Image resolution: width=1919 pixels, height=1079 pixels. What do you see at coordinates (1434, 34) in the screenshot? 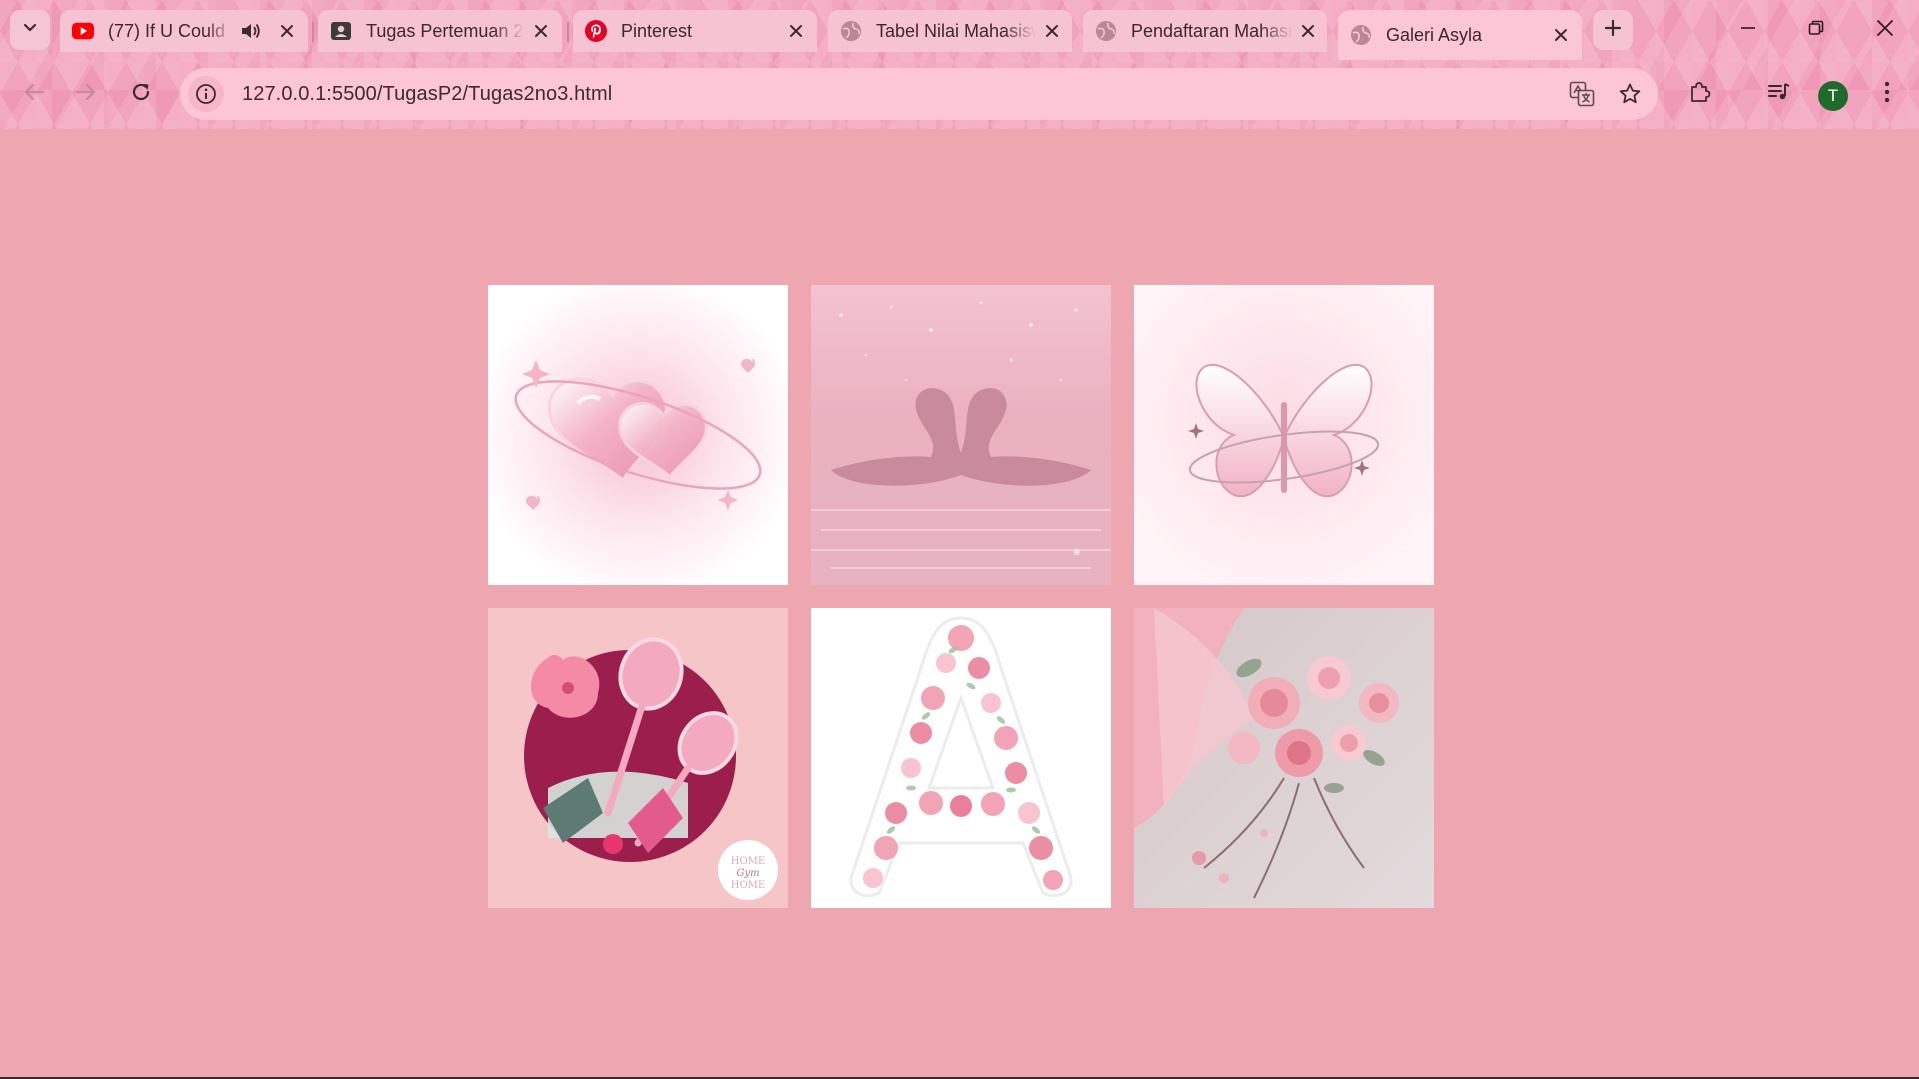
I see `tab-title: Galeri Asyla` at bounding box center [1434, 34].